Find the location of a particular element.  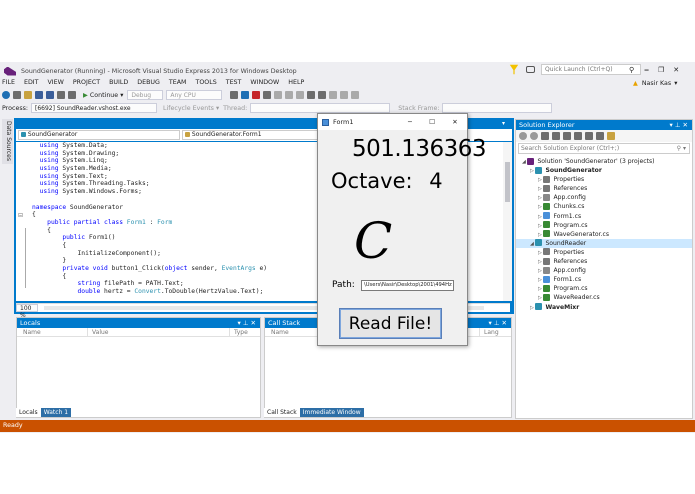

menu-edit: EDIT is located at coordinates (31, 82).